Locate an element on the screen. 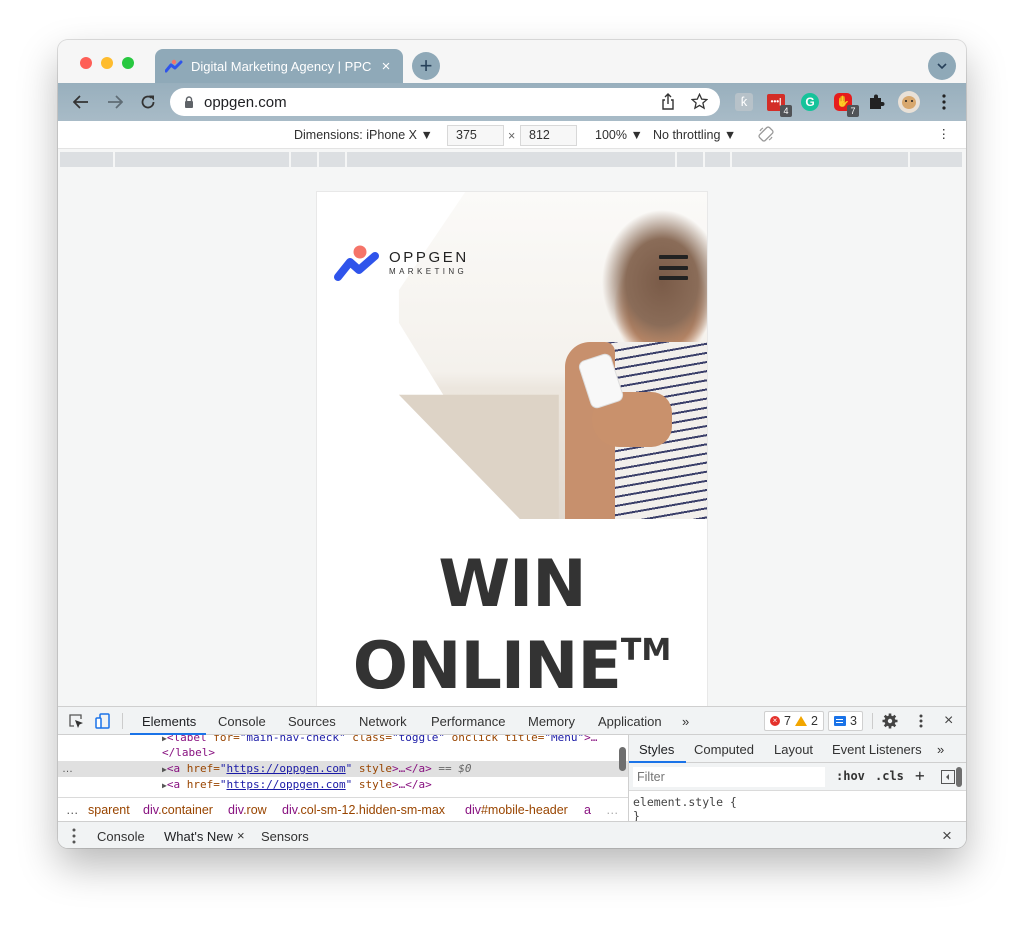 Image resolution: width=1024 pixels, height=926 pixels. grammarly-extension-button: G is located at coordinates (810, 102).